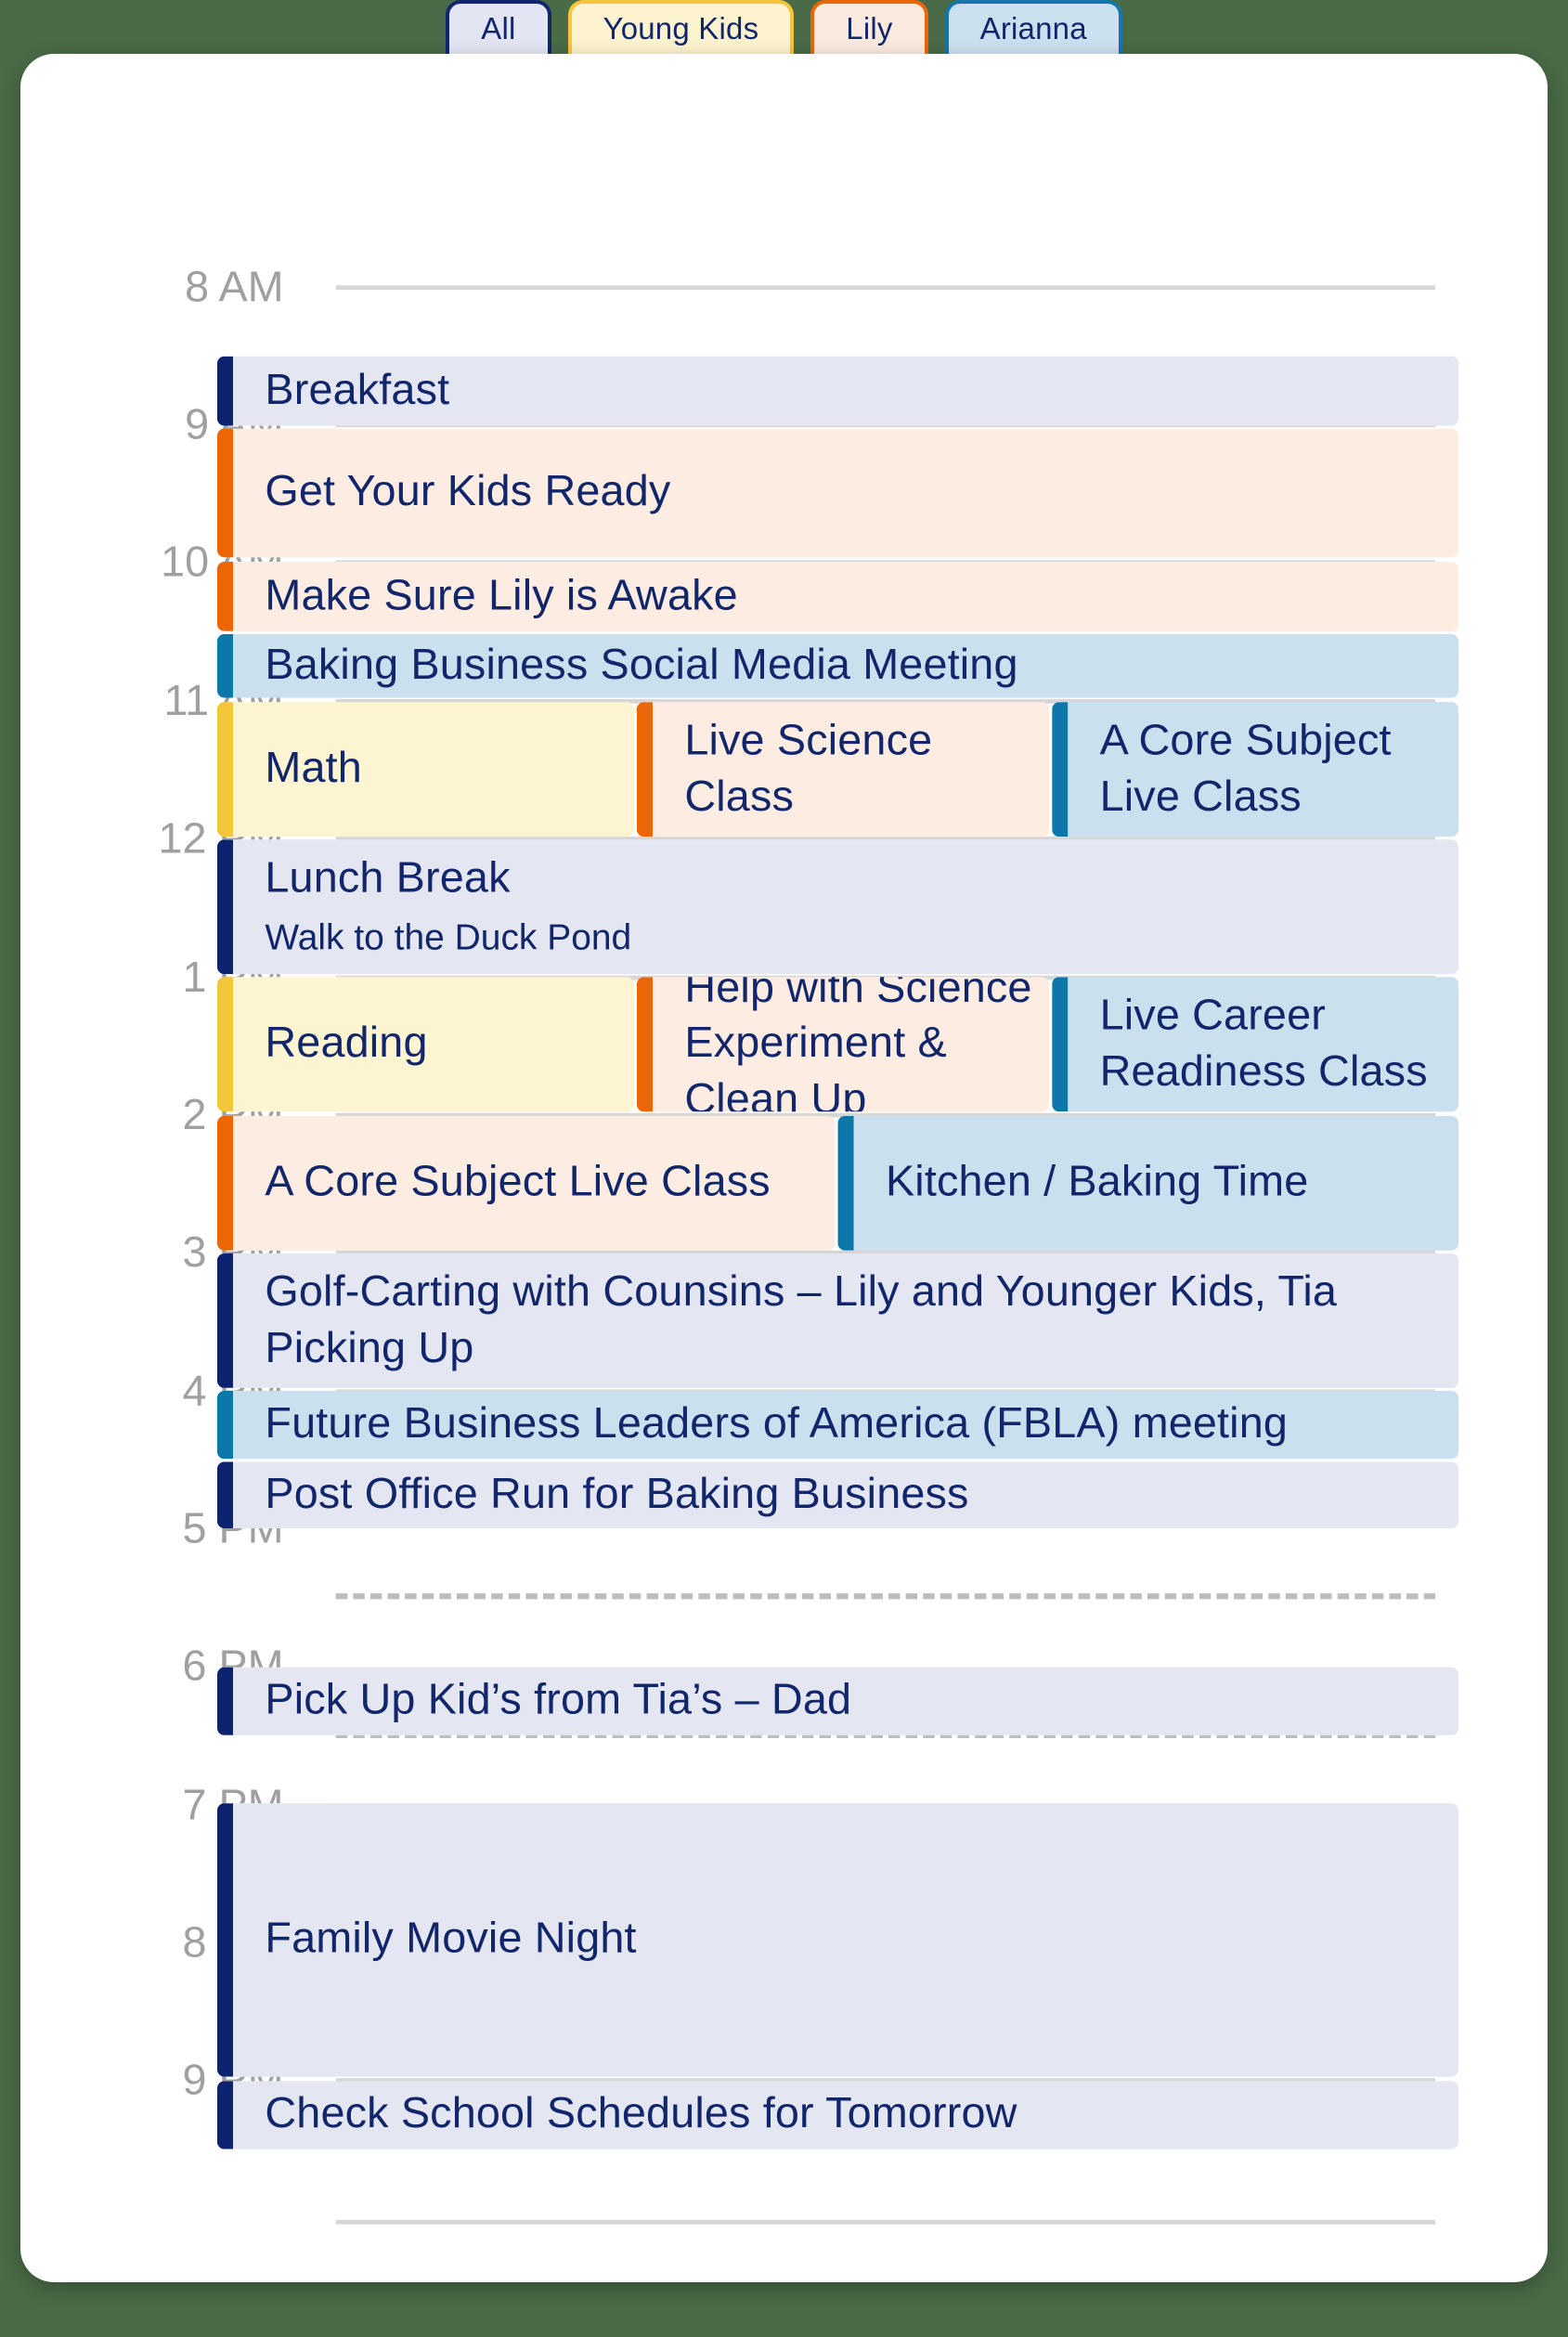 This screenshot has width=1568, height=2337. I want to click on event-title: Kitchen / Baking Time, so click(1097, 1182).